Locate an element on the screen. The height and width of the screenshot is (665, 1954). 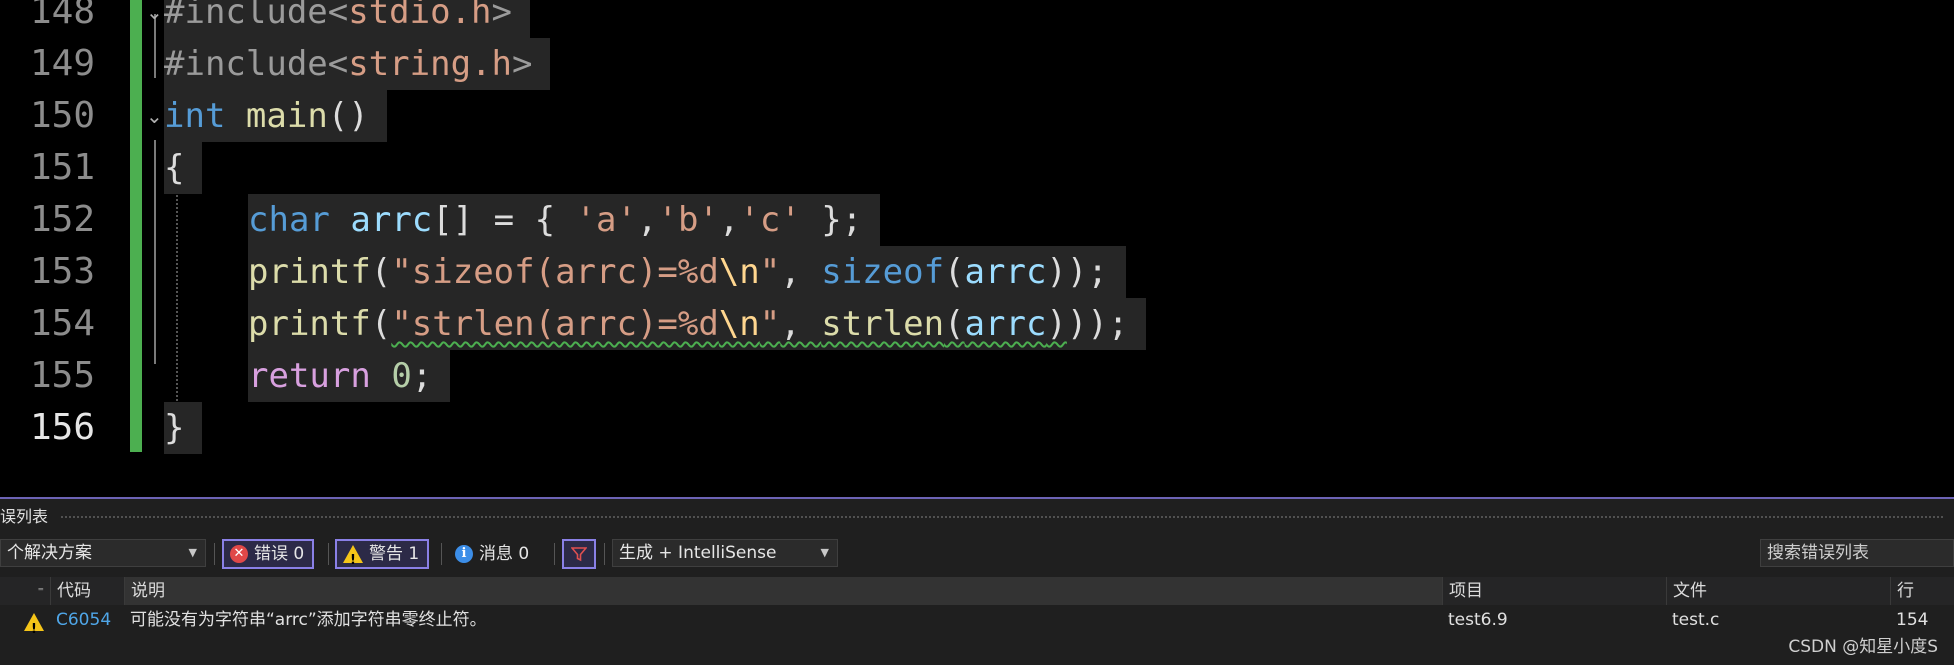
error-line: 154 is located at coordinates (1912, 620).